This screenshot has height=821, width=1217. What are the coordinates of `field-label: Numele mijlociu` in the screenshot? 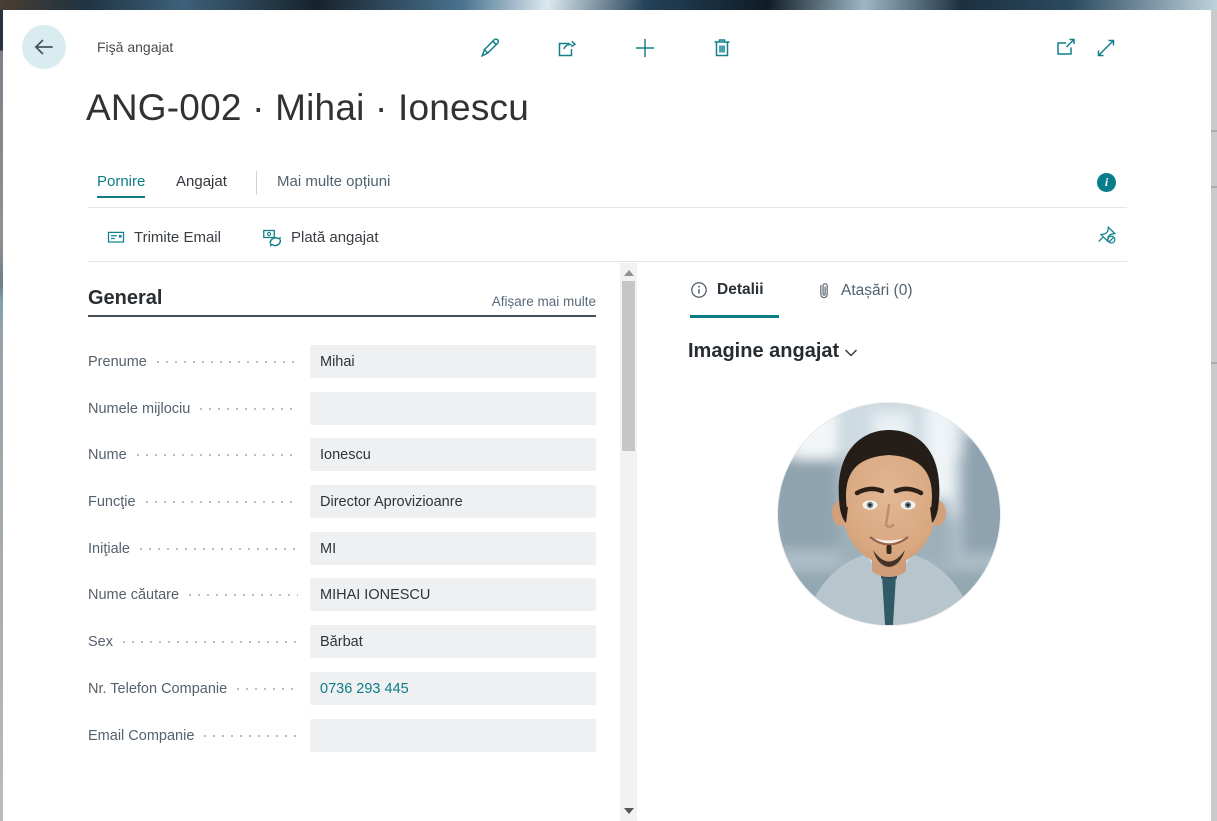 It's located at (139, 408).